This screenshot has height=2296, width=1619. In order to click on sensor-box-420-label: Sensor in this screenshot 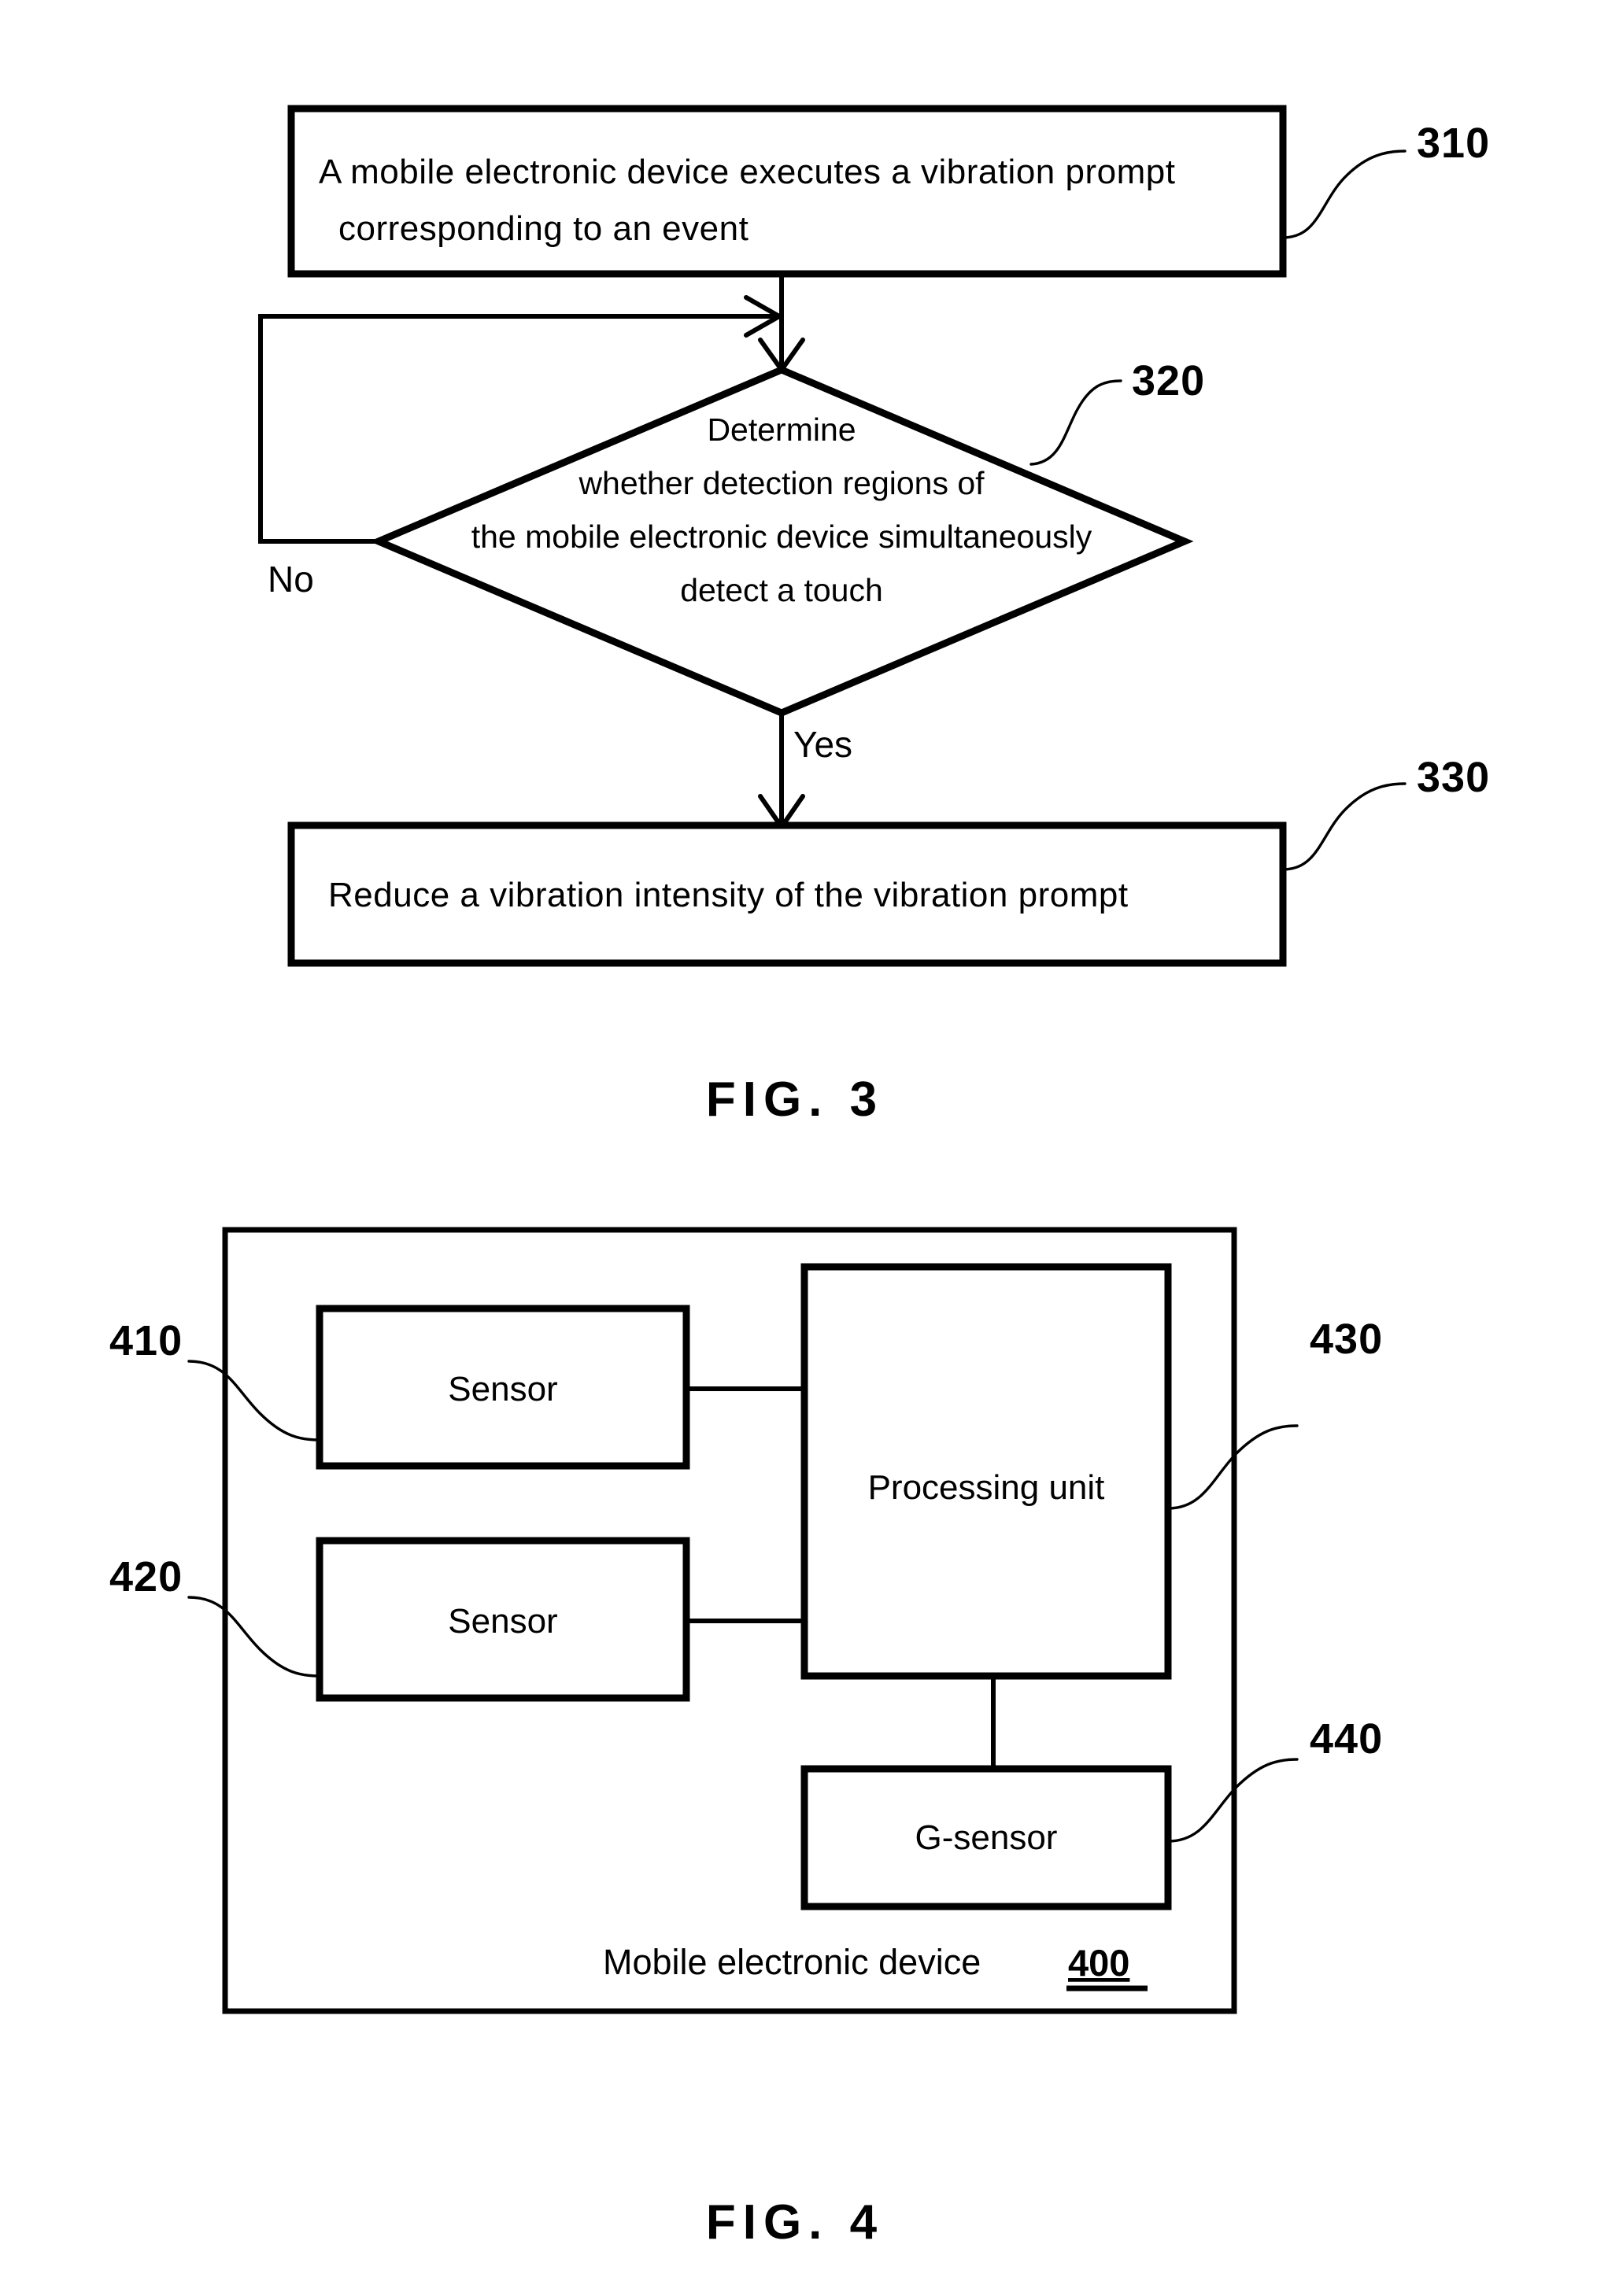, I will do `click(503, 1621)`.